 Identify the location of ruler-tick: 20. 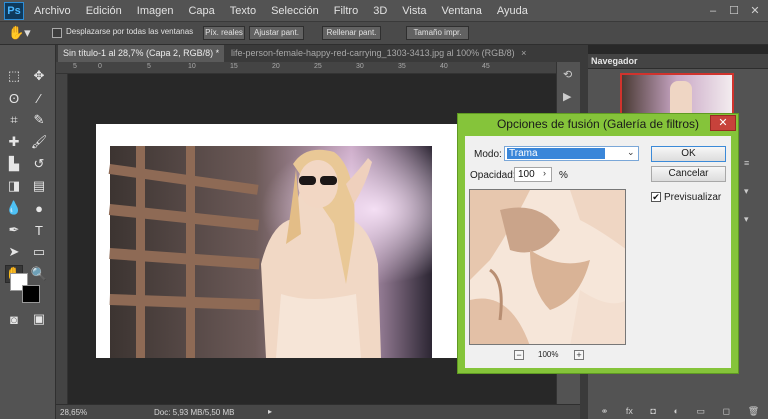
(276, 66).